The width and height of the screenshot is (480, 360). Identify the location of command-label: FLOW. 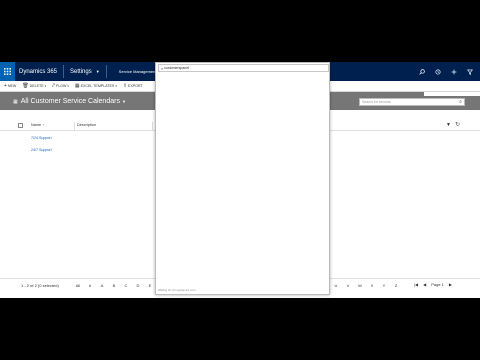
(61, 86).